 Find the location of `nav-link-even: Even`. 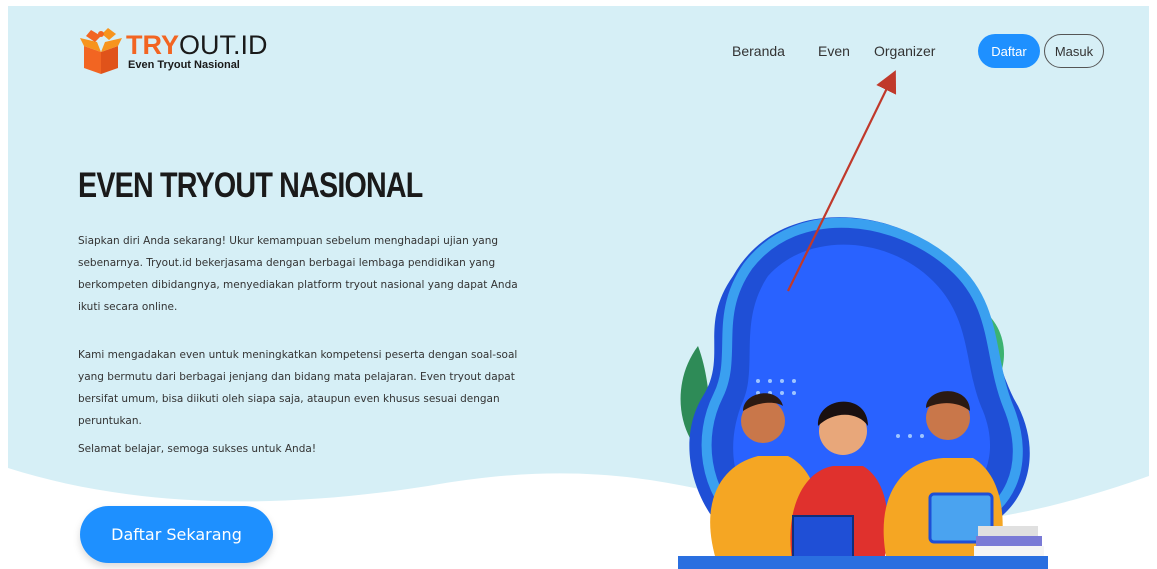

nav-link-even: Even is located at coordinates (834, 51).